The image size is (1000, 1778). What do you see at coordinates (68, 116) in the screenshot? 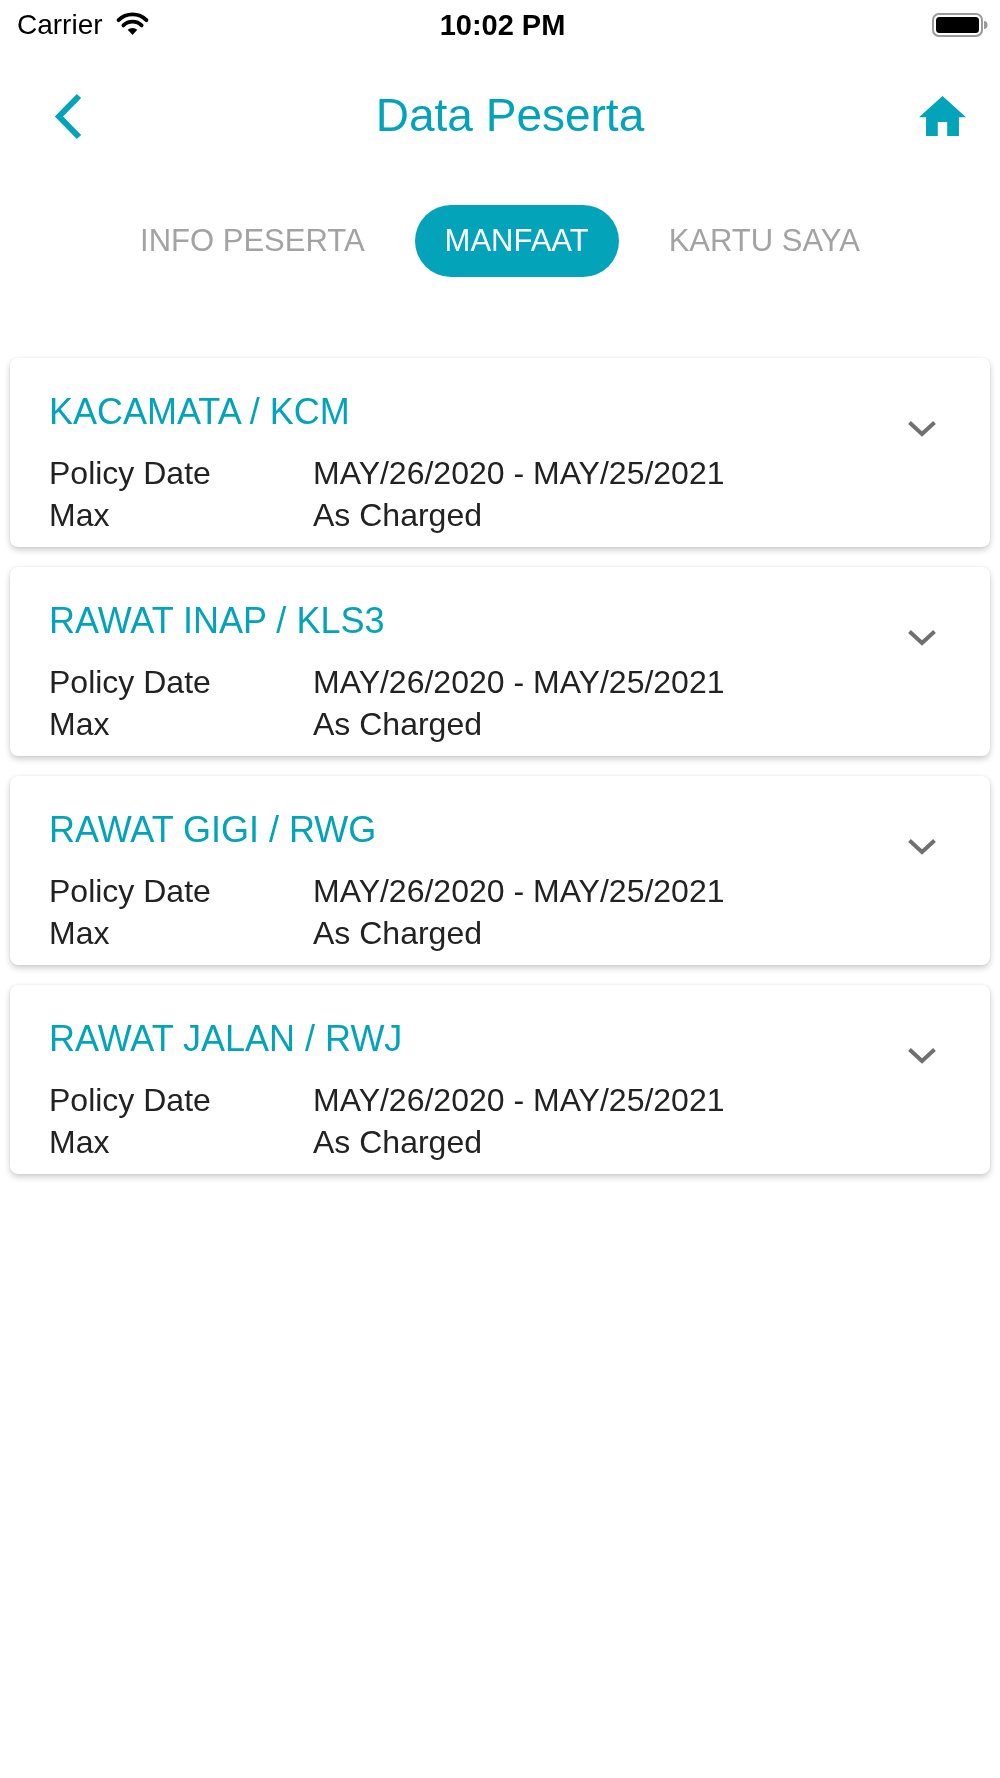
I see `back-icon` at bounding box center [68, 116].